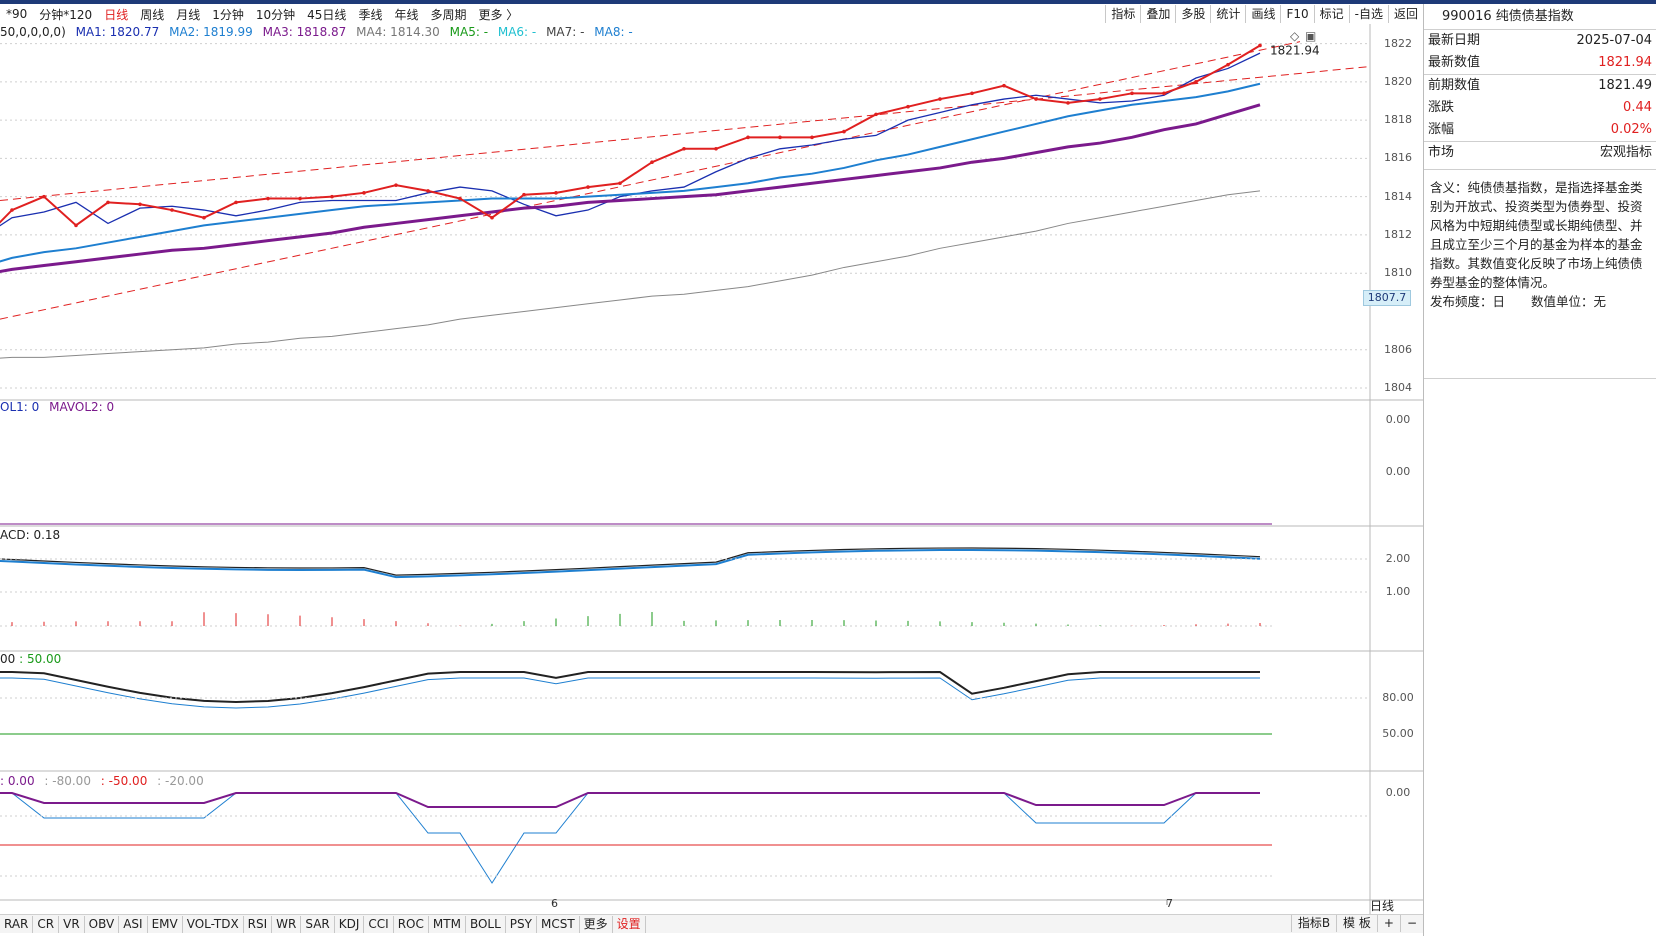  I want to click on wr-axis-label-0: 0.00, so click(1398, 792).